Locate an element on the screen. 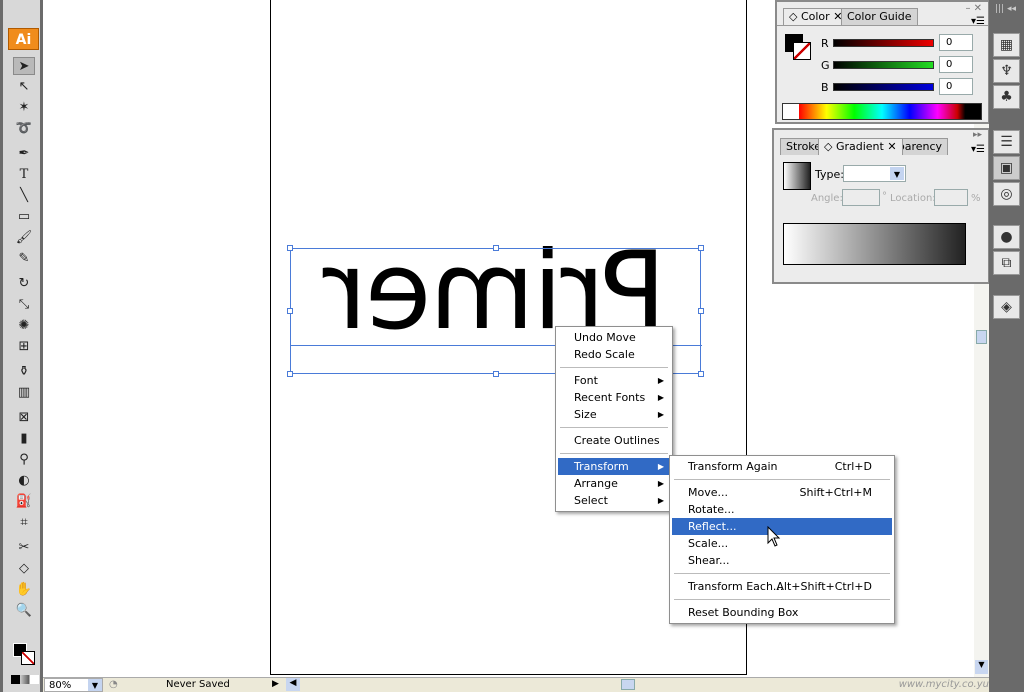 This screenshot has height=692, width=1024. b-slider is located at coordinates (883, 87).